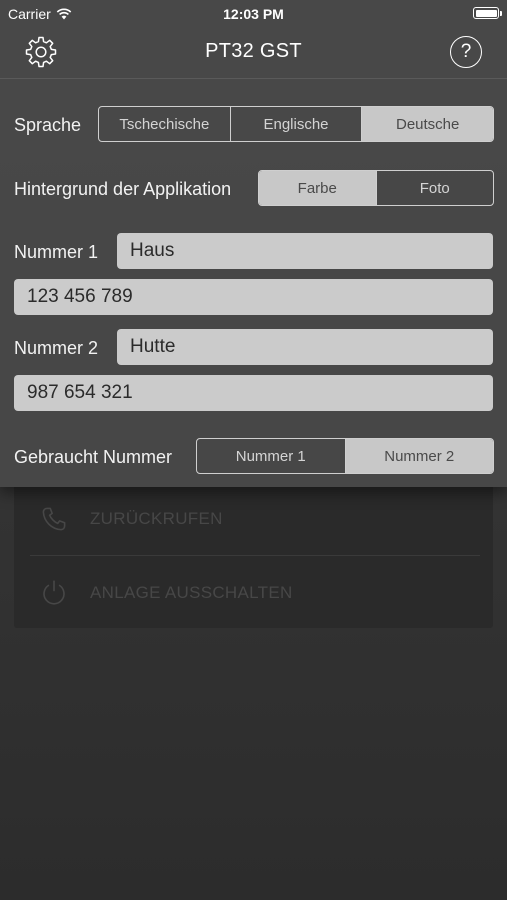 The width and height of the screenshot is (507, 900). I want to click on battery-icon, so click(487, 13).